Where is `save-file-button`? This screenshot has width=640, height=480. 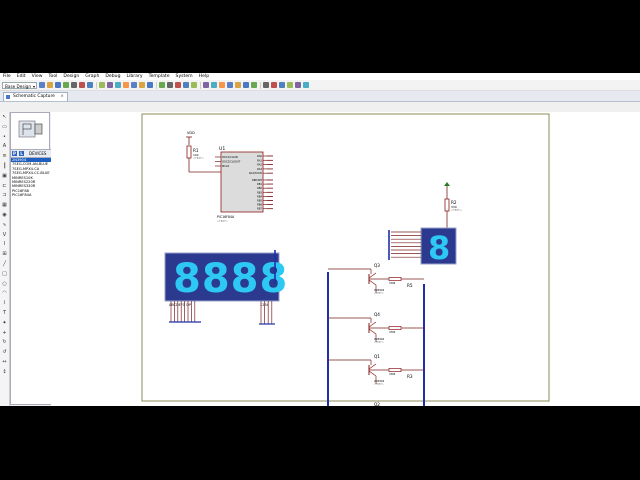 save-file-button is located at coordinates (58, 85).